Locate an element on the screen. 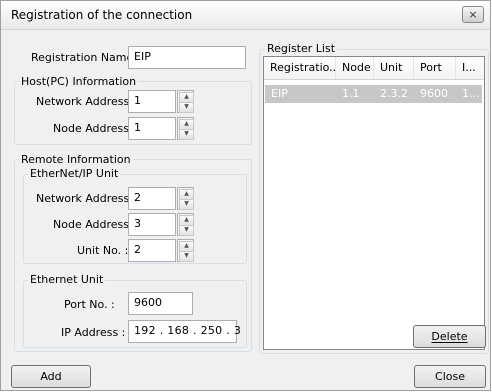 This screenshot has height=392, width=492. title-bar: Registration of the connection × is located at coordinates (245, 15).